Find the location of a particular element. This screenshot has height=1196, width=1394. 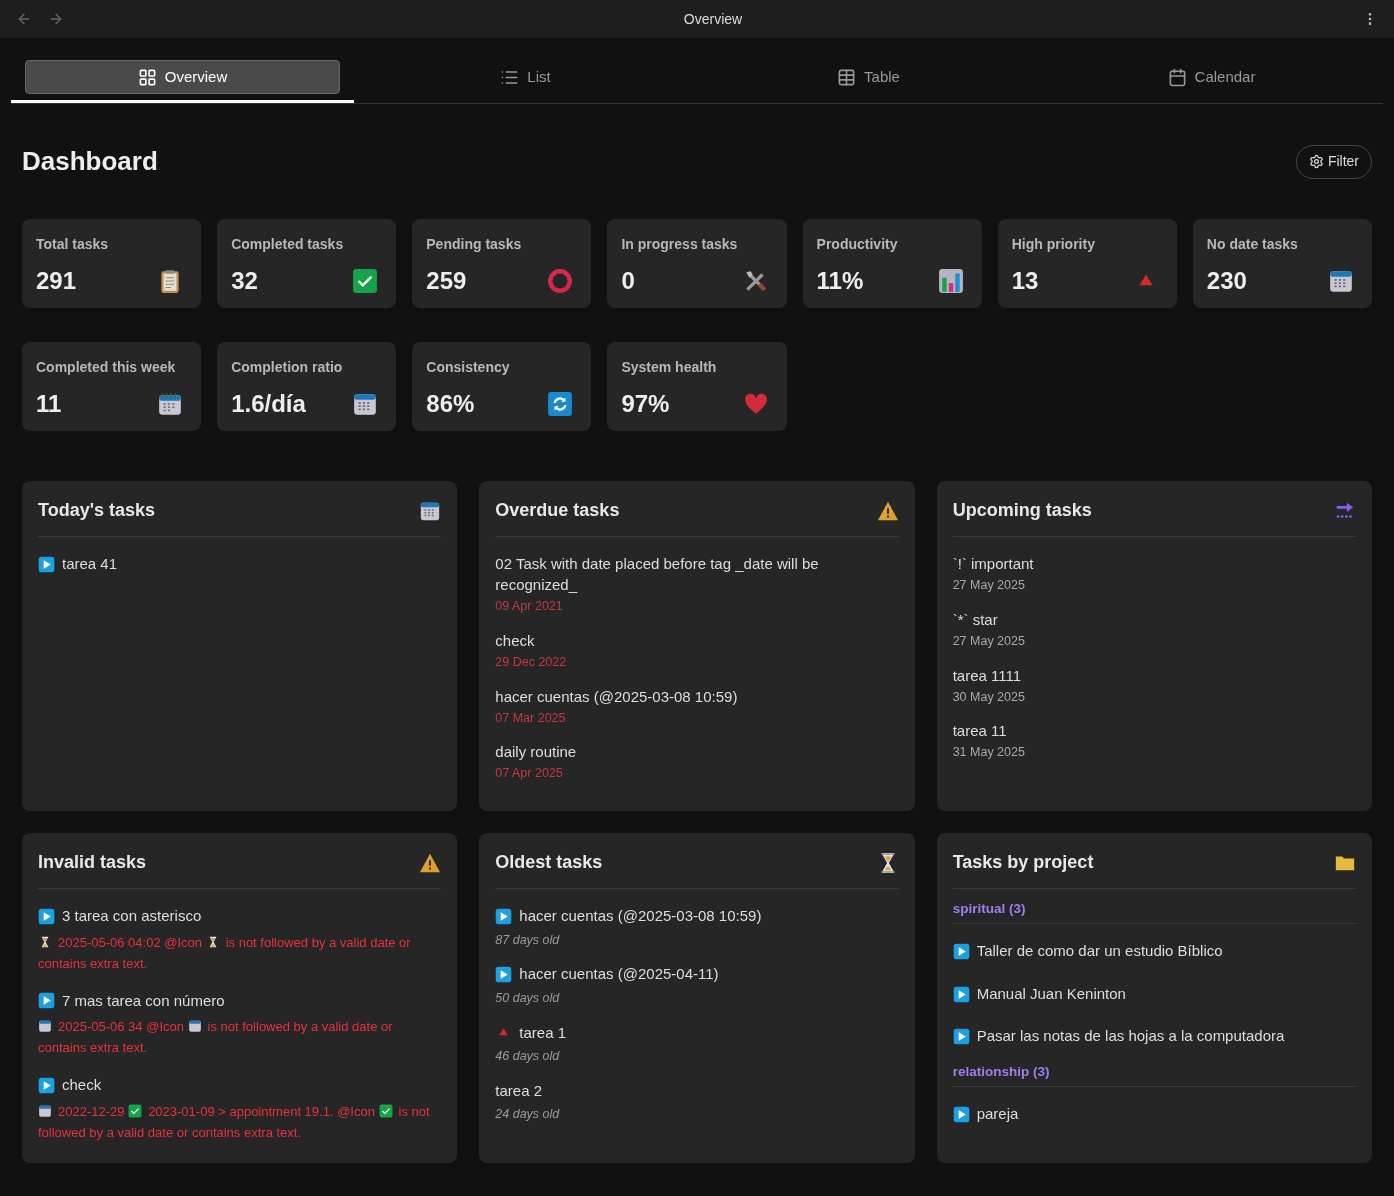

stat-value: 86% is located at coordinates (450, 404).